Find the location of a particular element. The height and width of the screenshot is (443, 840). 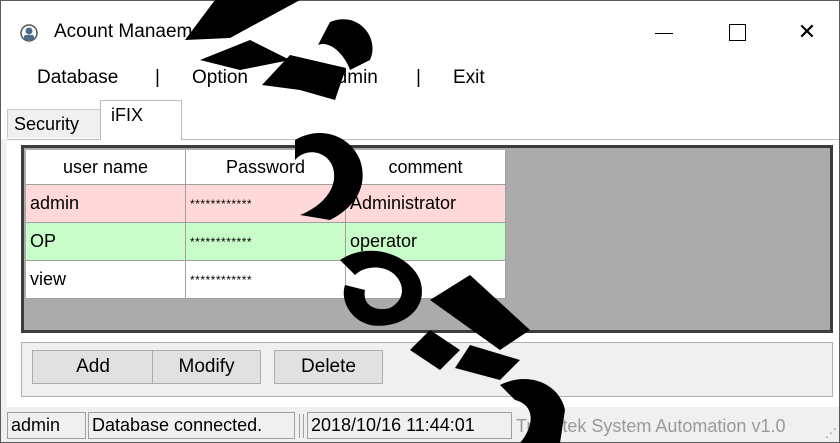

maximize-icon is located at coordinates (737, 32).